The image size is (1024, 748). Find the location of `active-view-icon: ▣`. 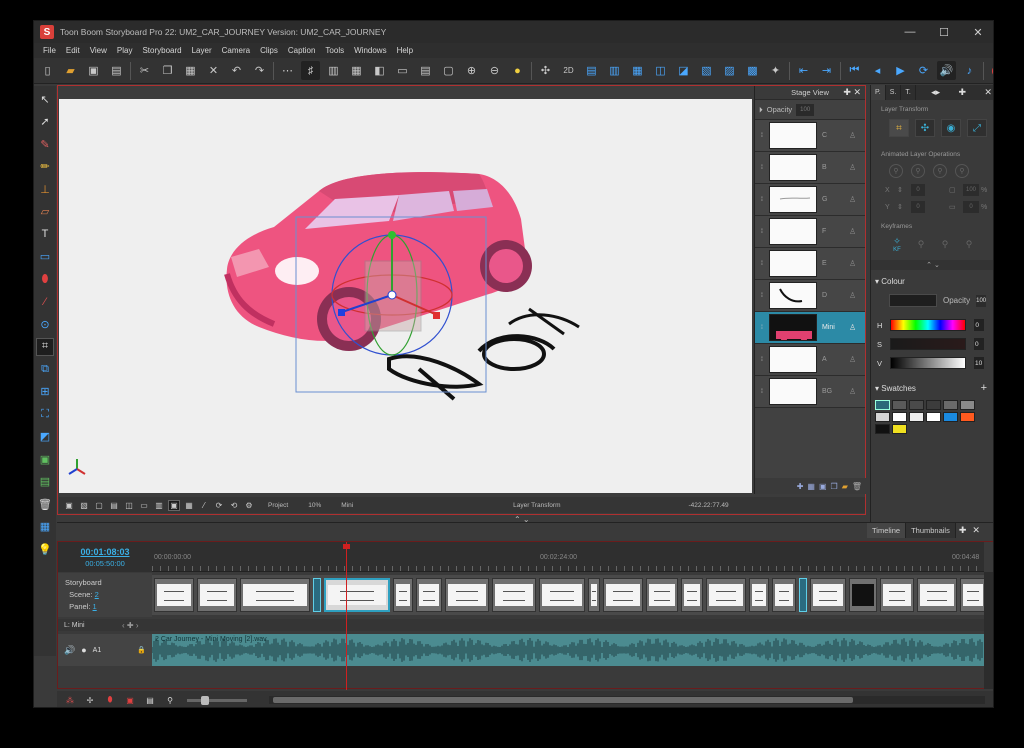

active-view-icon: ▣ is located at coordinates (174, 505).